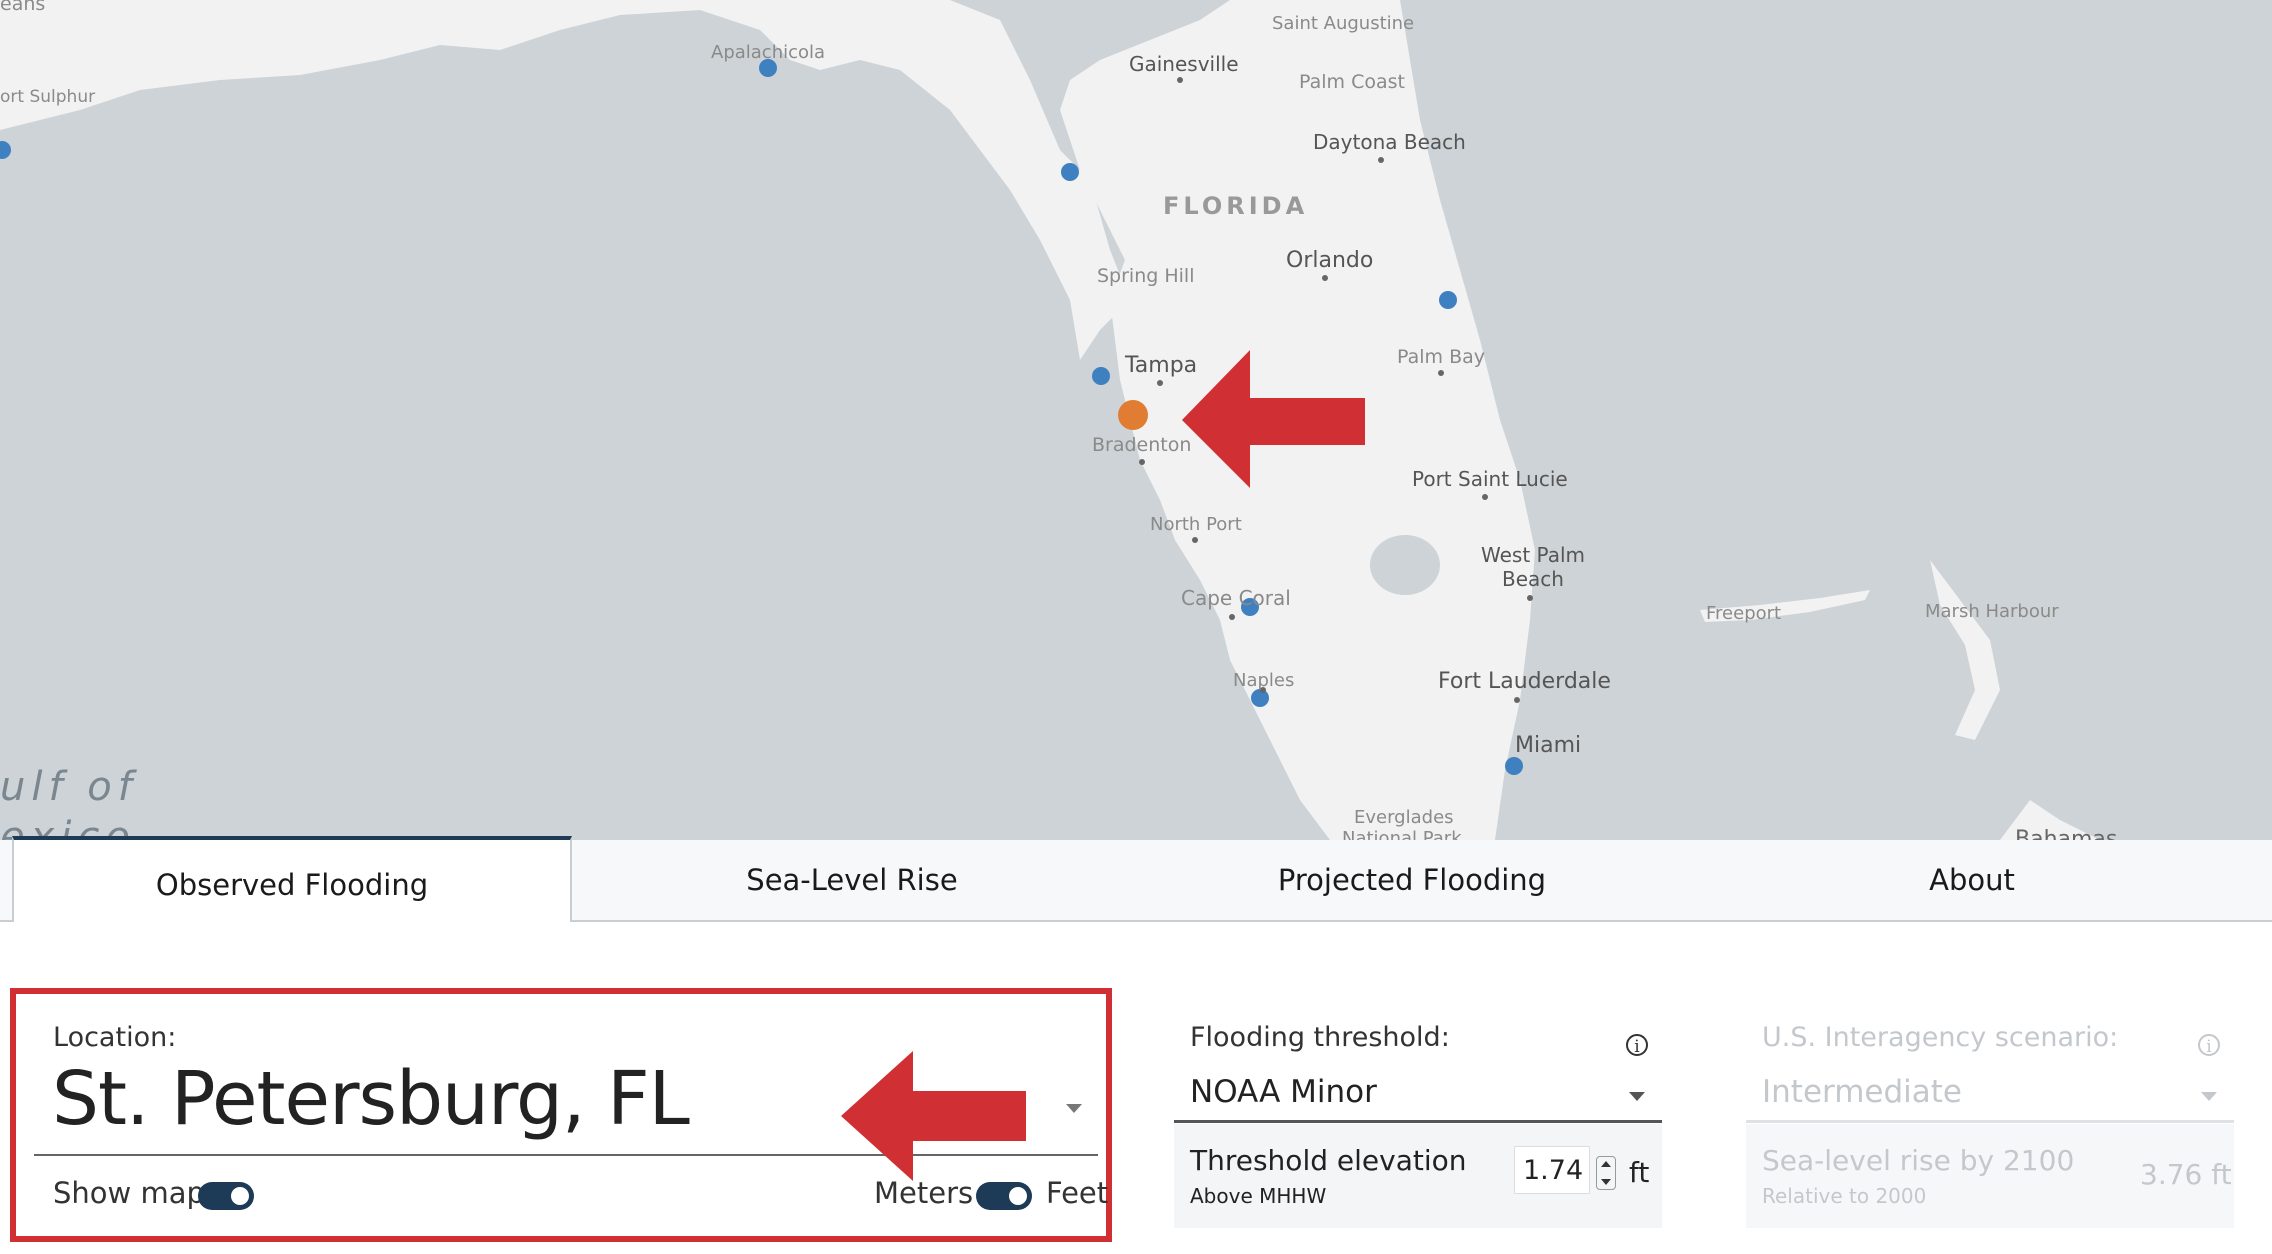 This screenshot has height=1254, width=2272. Describe the element at coordinates (1236, 598) in the screenshot. I see `label-cape-coral: Cape Coral` at that location.